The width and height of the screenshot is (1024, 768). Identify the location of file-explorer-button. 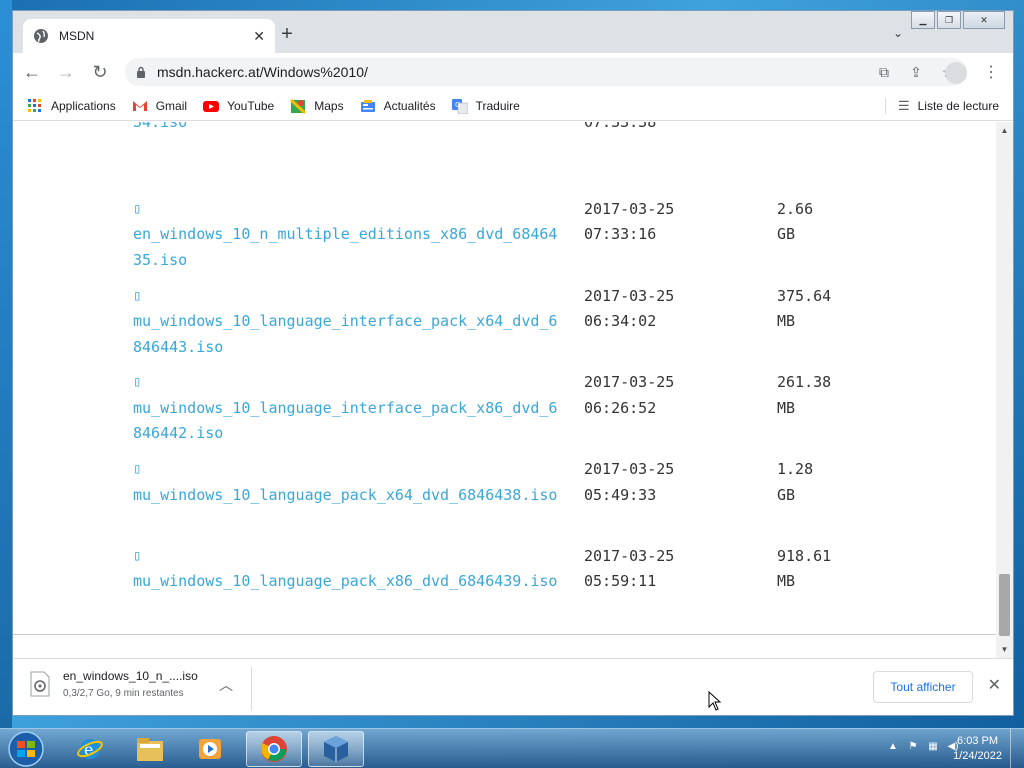
(150, 749).